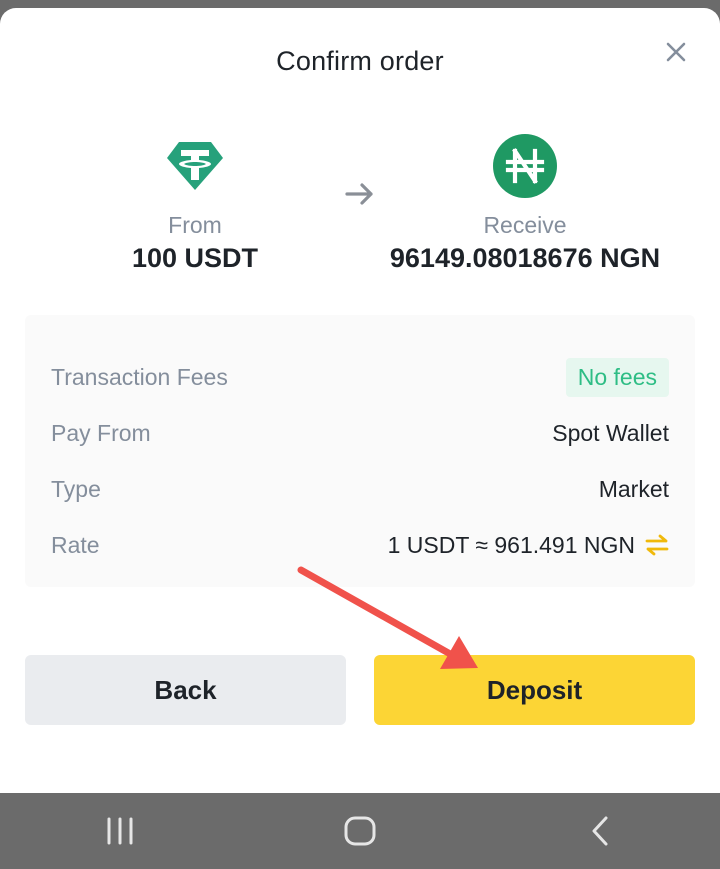 The height and width of the screenshot is (869, 720). Describe the element at coordinates (75, 544) in the screenshot. I see `rate-label: Rate` at that location.